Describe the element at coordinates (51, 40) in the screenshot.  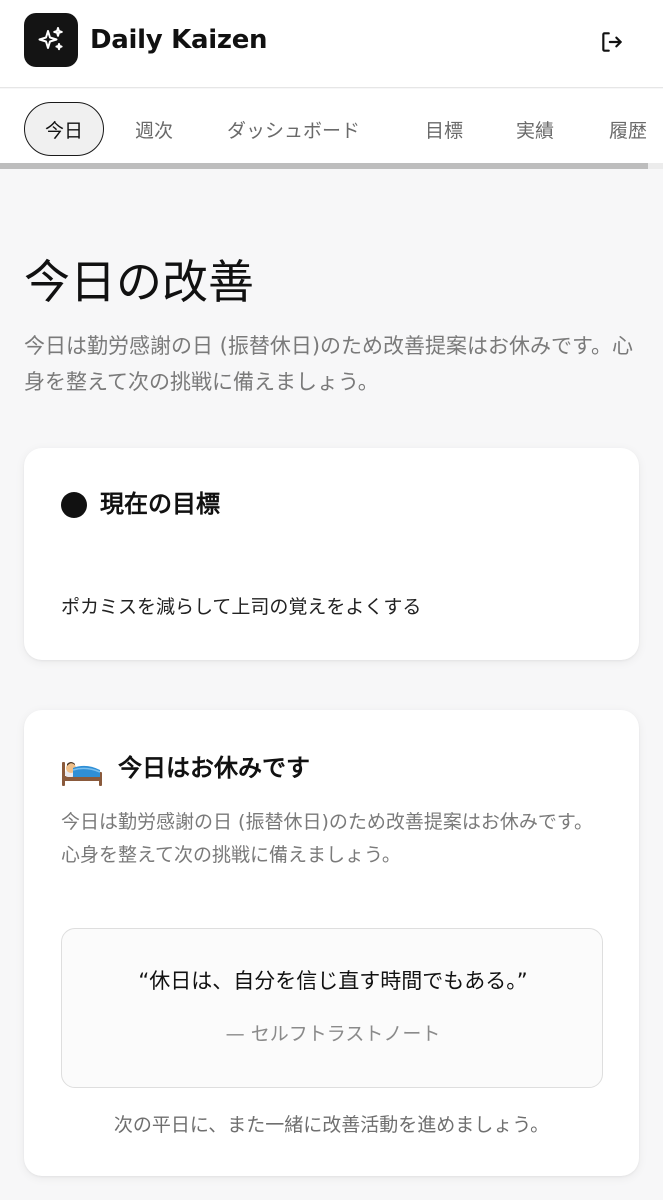
I see `sparkles-icon` at that location.